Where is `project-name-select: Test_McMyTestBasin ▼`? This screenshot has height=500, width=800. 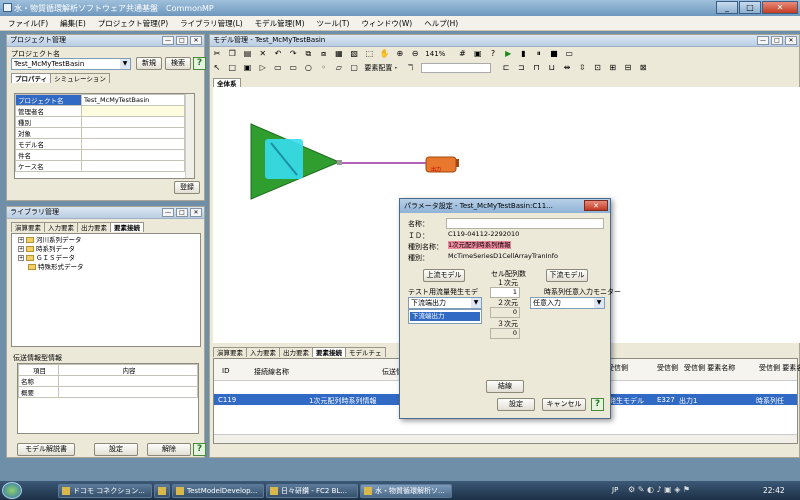
project-name-select: Test_McMyTestBasin ▼ is located at coordinates (71, 64).